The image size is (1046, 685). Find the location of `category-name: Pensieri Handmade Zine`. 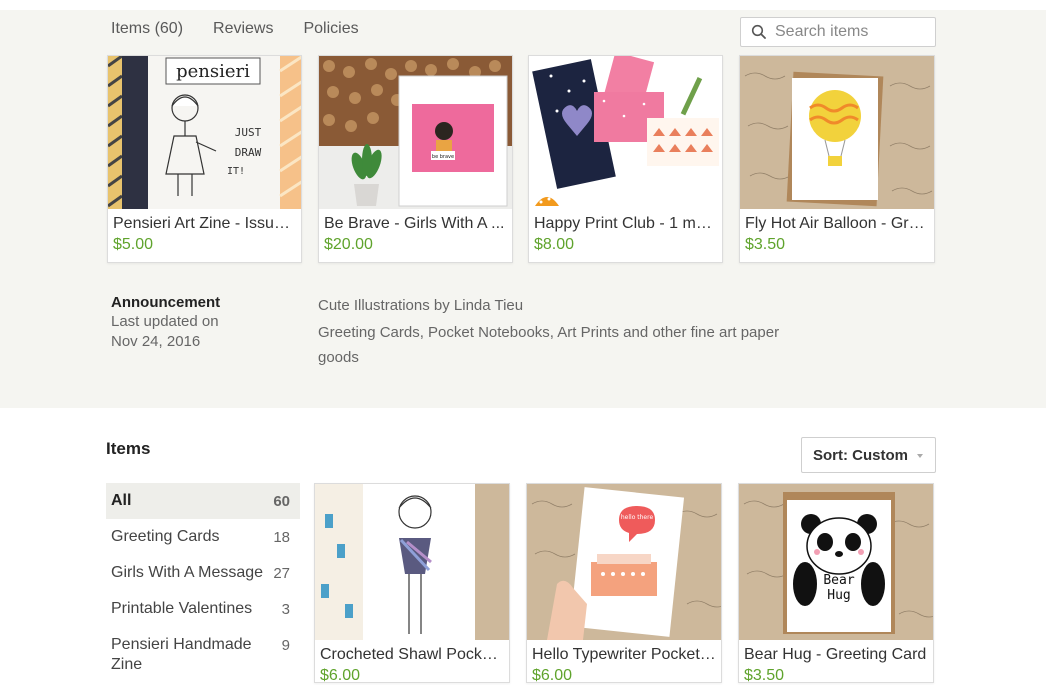

category-name: Pensieri Handmade Zine is located at coordinates (181, 654).